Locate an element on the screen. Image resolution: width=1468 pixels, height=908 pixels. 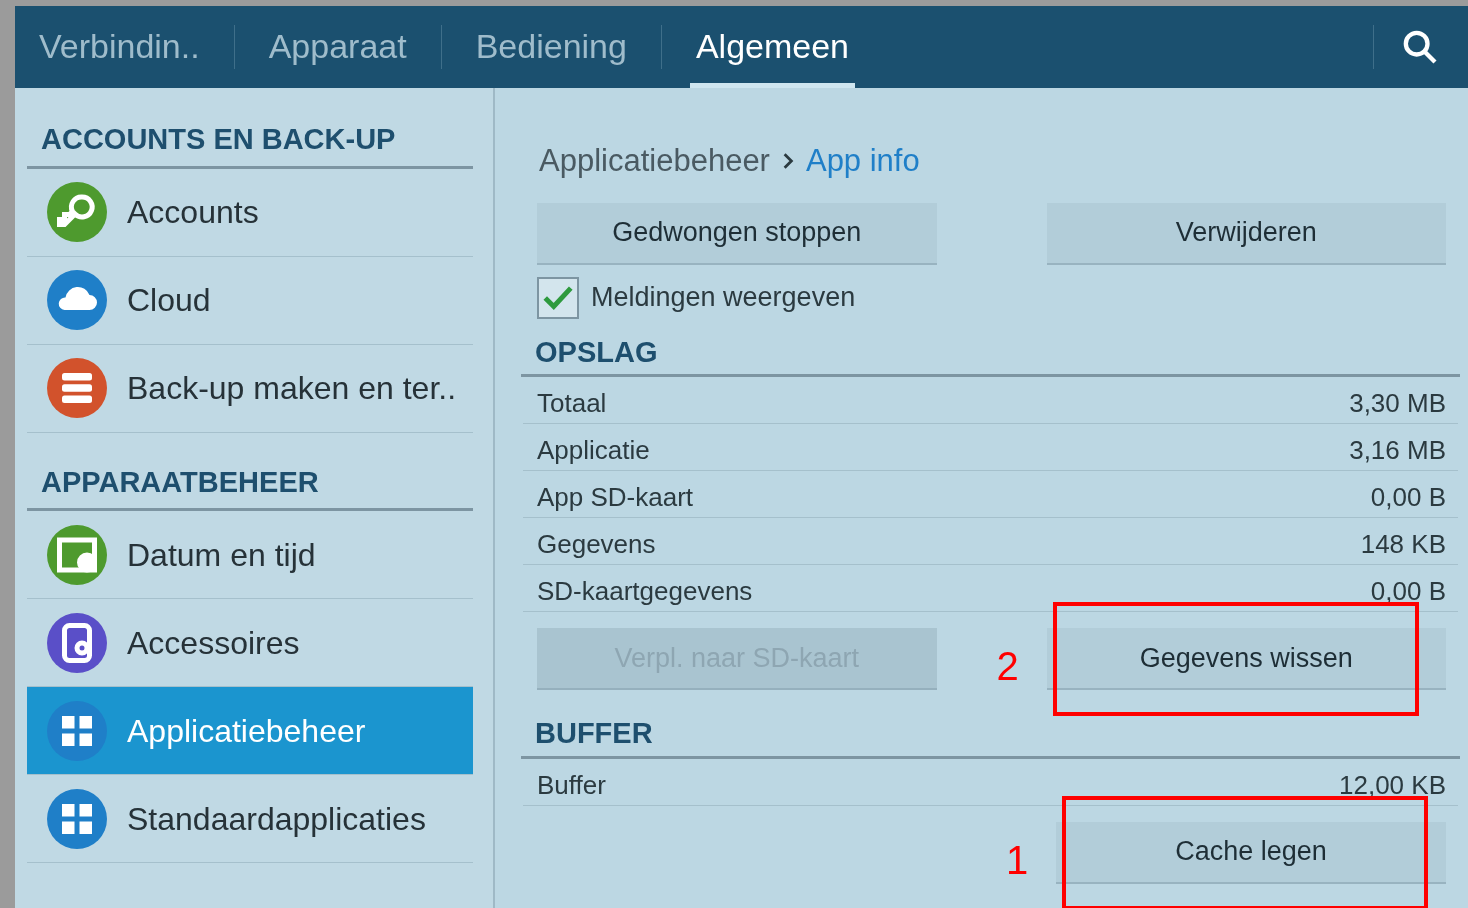
action-button: Cache legen is located at coordinates (1251, 852).